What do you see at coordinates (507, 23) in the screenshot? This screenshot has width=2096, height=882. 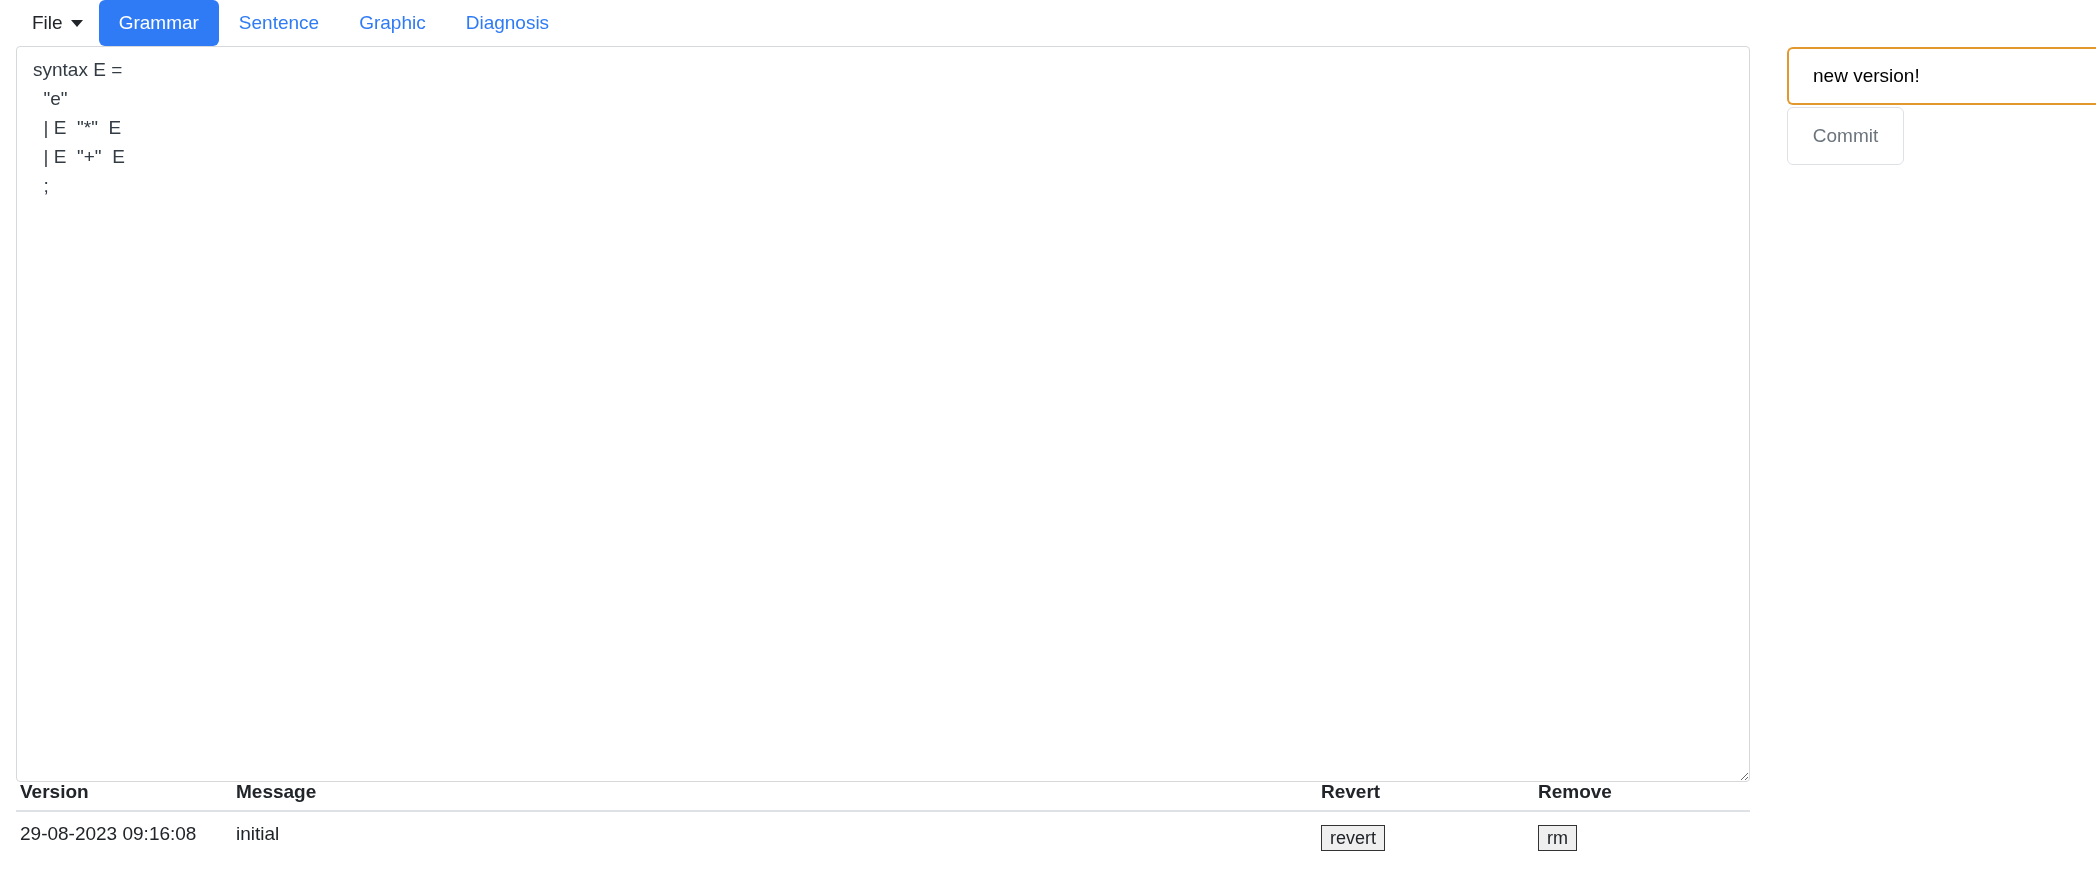 I see `tab: Diagnosis` at bounding box center [507, 23].